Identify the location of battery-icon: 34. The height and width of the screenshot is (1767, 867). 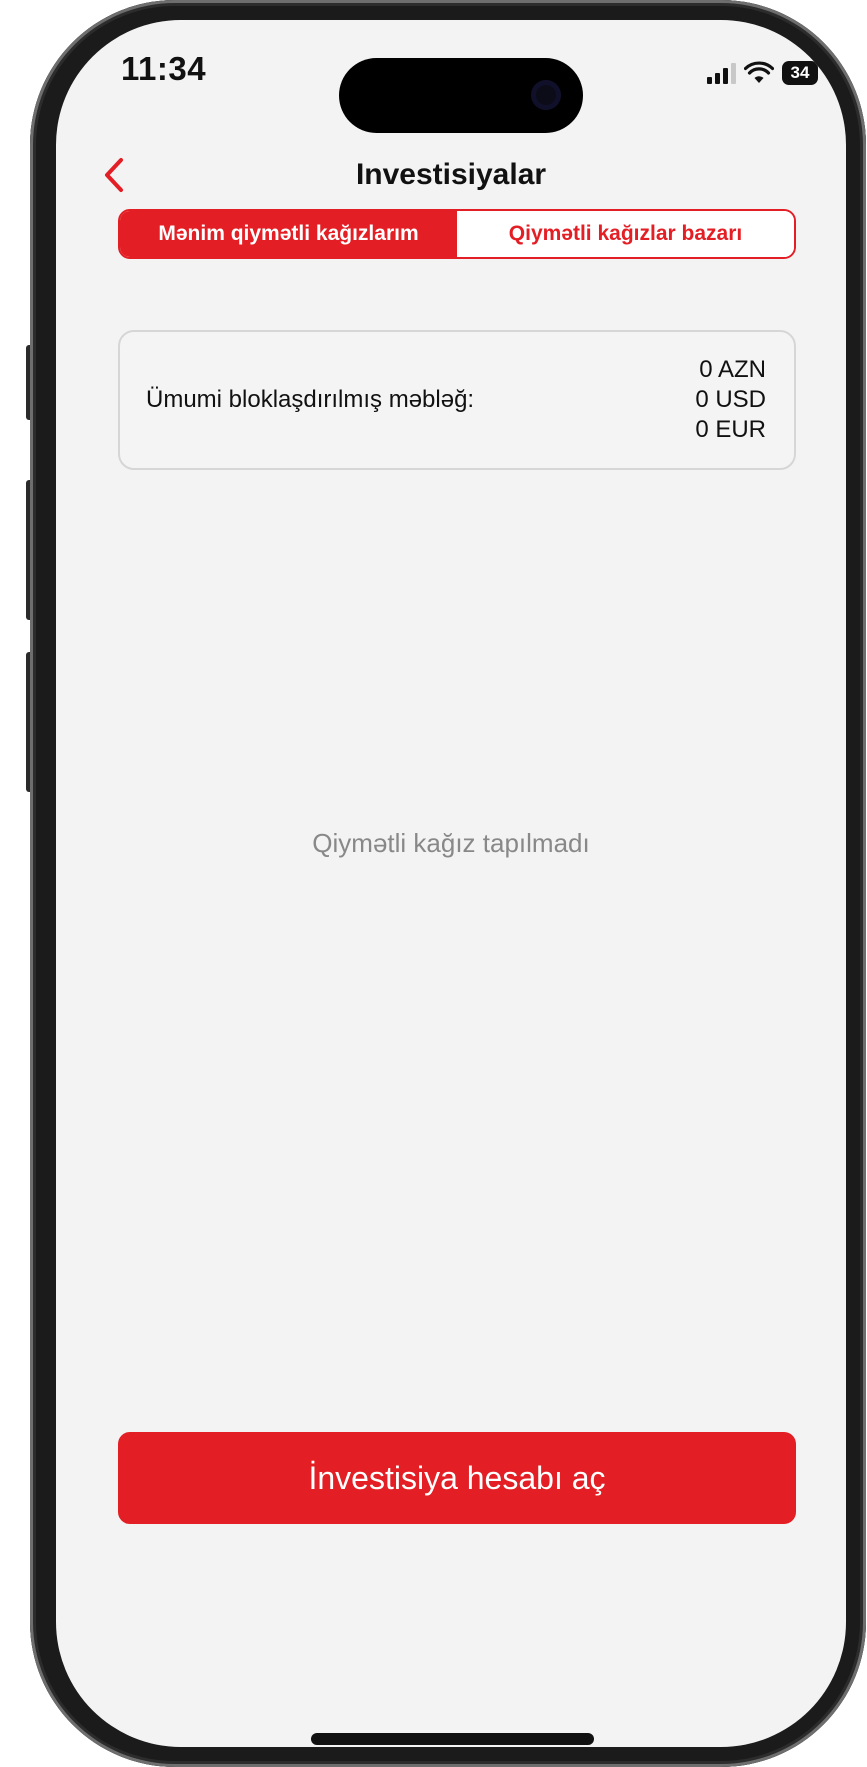
(800, 73).